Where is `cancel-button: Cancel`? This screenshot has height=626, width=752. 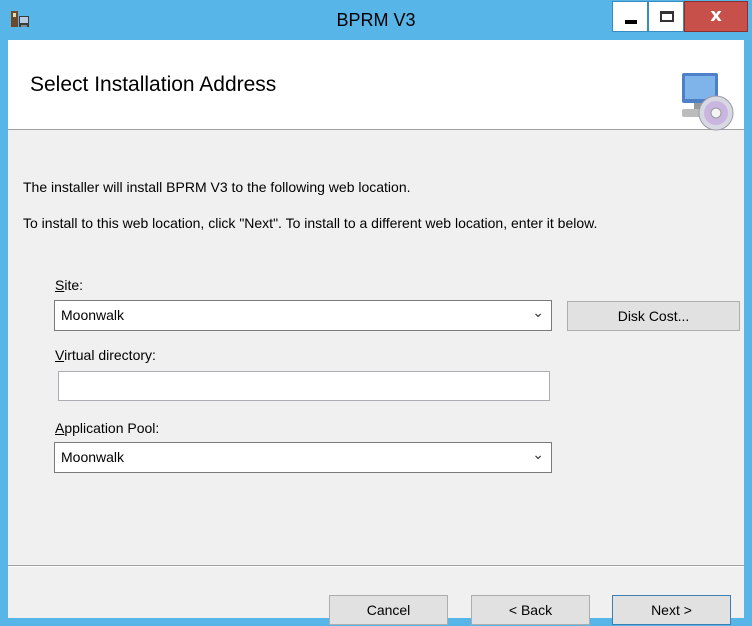
cancel-button: Cancel is located at coordinates (388, 610).